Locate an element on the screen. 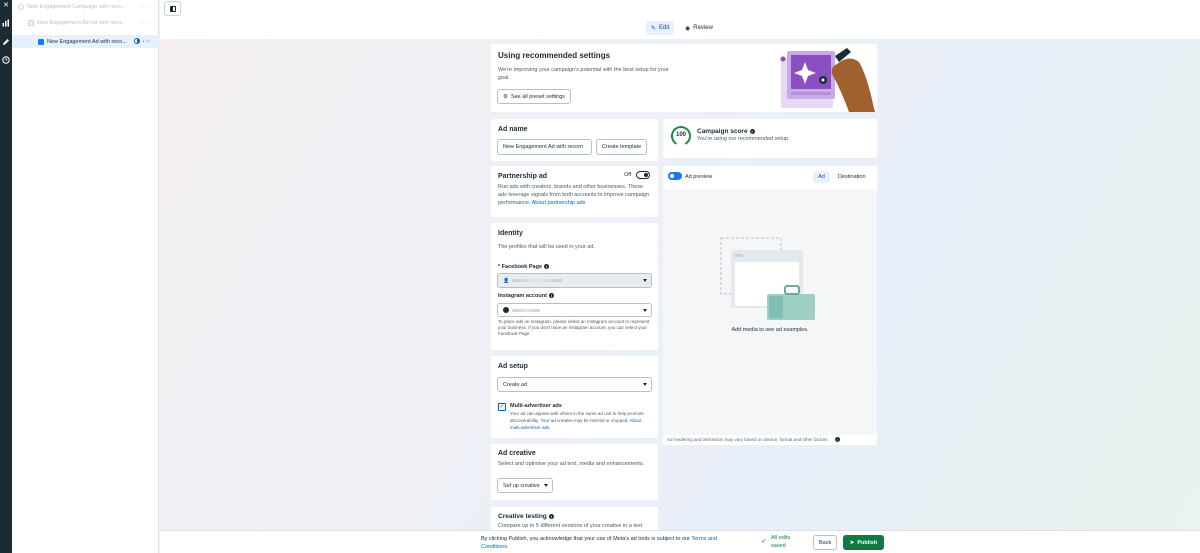  campaign-icon is located at coordinates (21, 6).